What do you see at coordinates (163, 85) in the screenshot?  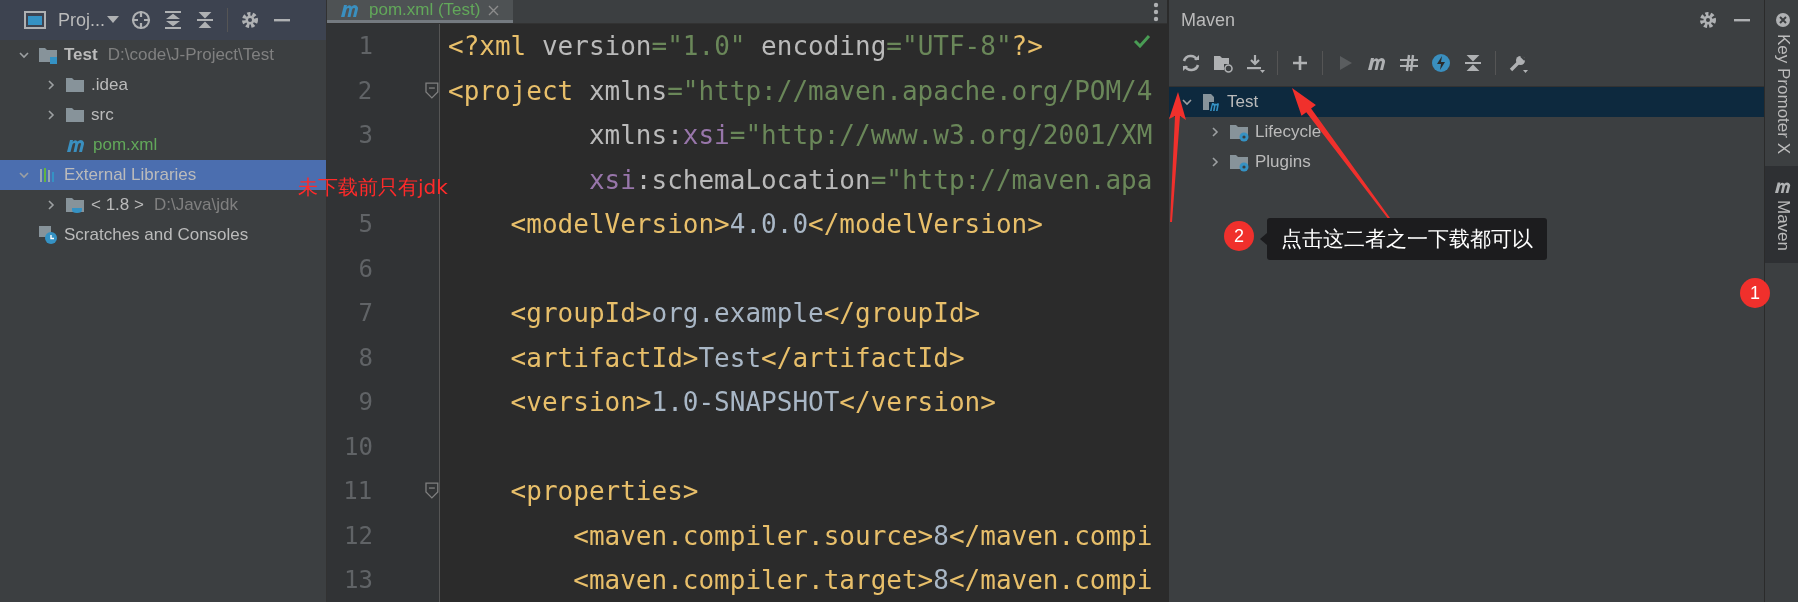 I see `tree-row: .idea` at bounding box center [163, 85].